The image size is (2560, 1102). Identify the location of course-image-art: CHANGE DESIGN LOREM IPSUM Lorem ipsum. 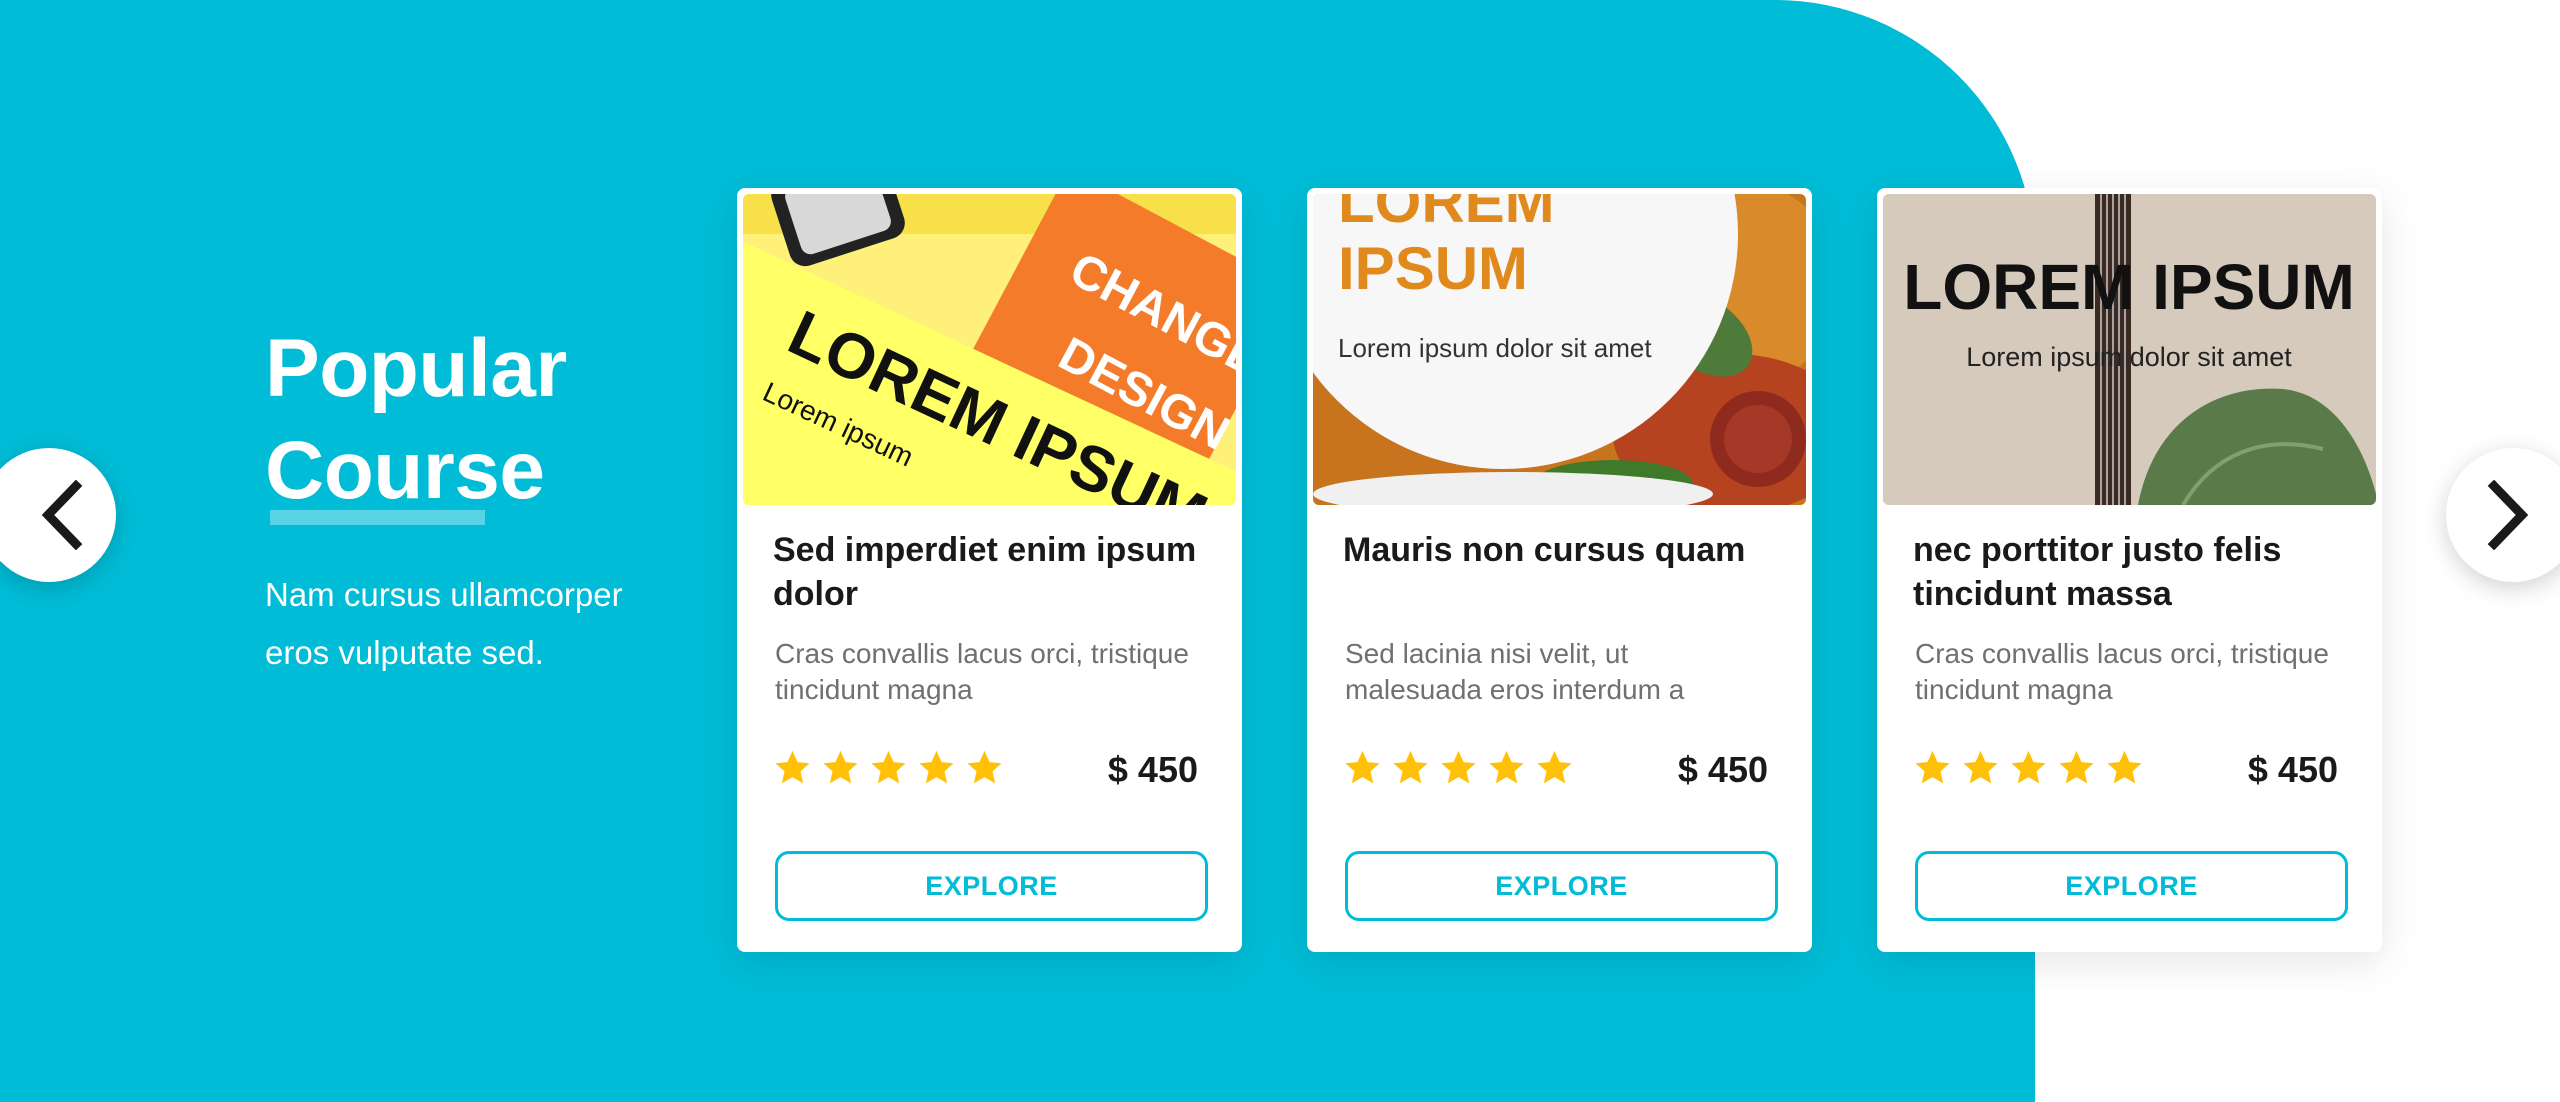
(989, 349).